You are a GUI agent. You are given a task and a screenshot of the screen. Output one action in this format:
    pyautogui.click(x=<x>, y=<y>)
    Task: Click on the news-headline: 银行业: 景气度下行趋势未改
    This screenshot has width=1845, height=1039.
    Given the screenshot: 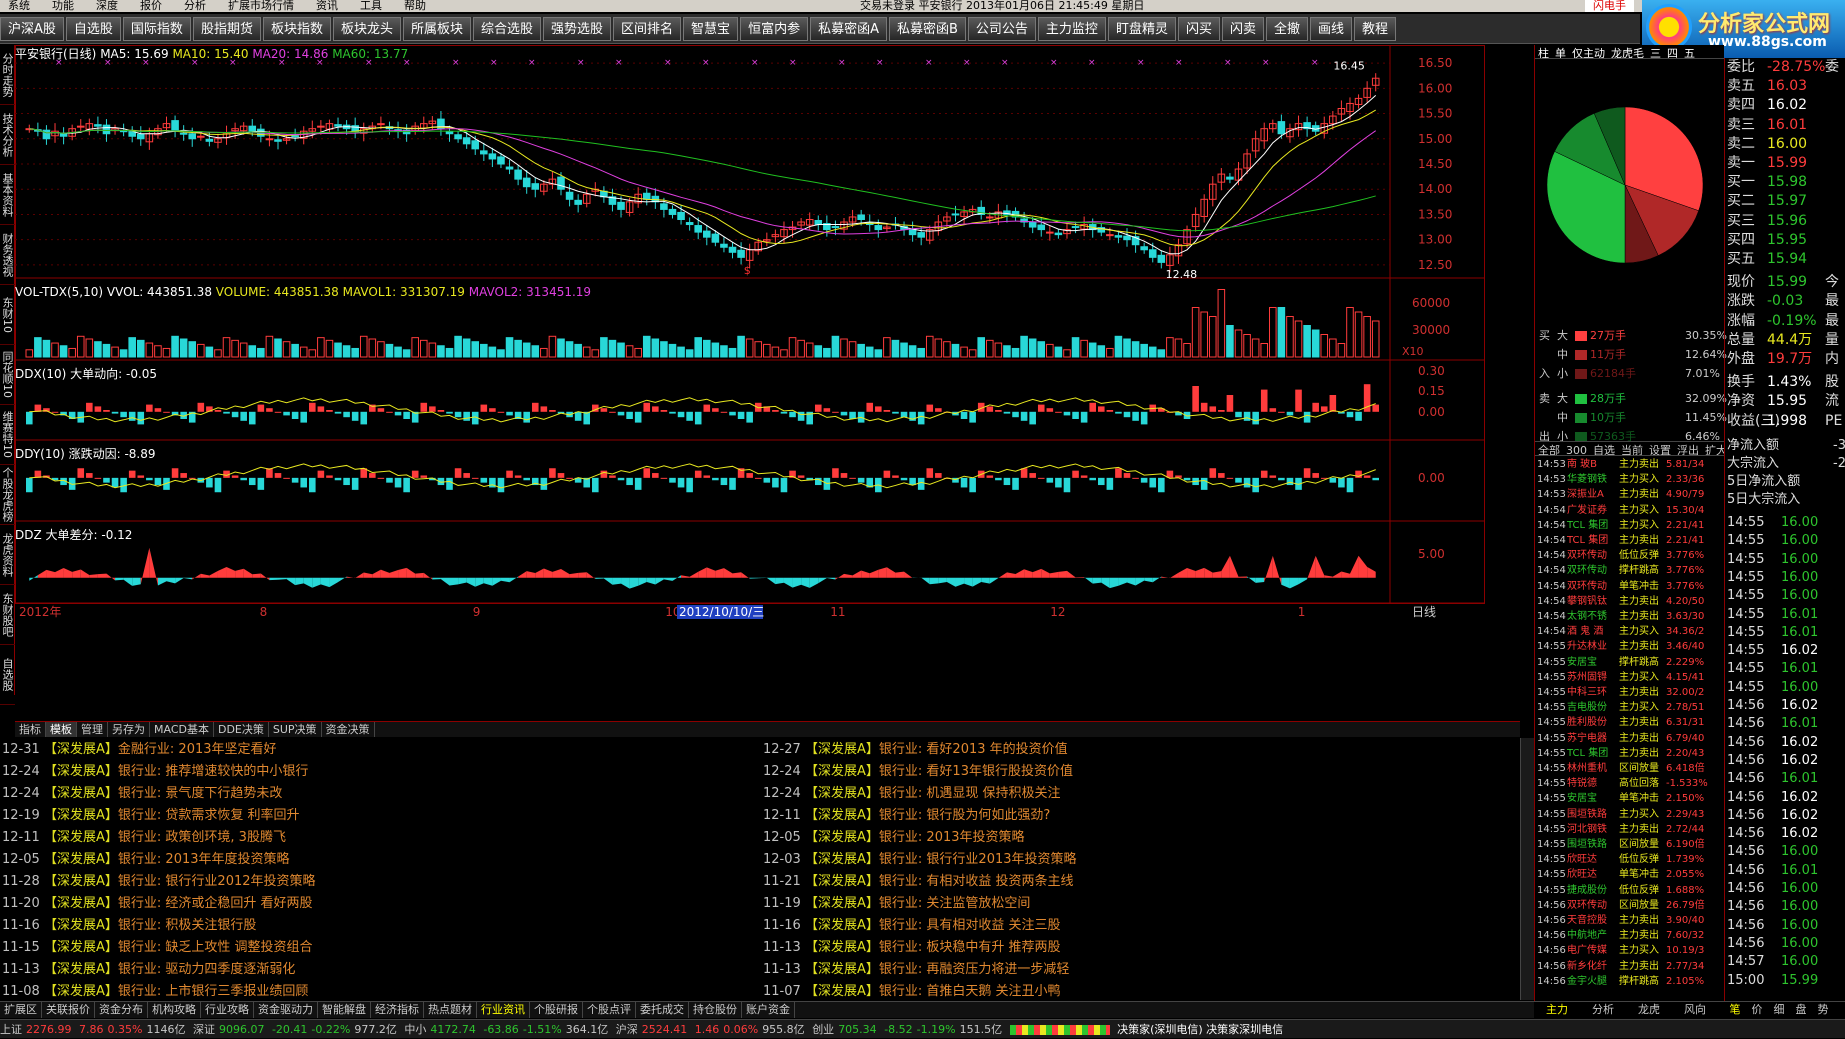 What is the action you would take?
    pyautogui.click(x=200, y=793)
    